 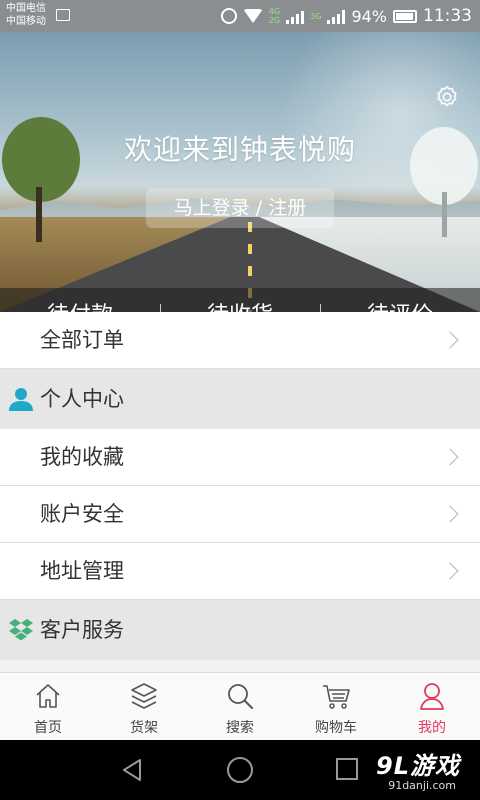 I want to click on all-orders-label: 全部订单, so click(x=82, y=340).